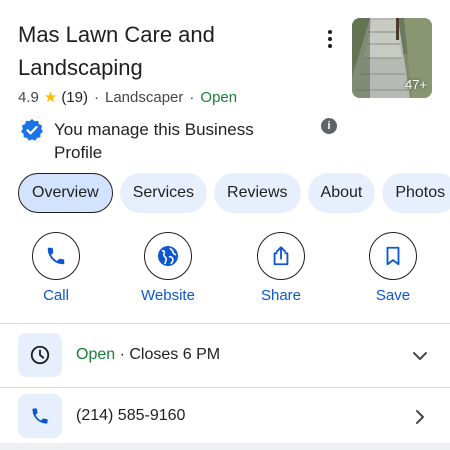 The image size is (450, 450). I want to click on globe-icon, so click(168, 256).